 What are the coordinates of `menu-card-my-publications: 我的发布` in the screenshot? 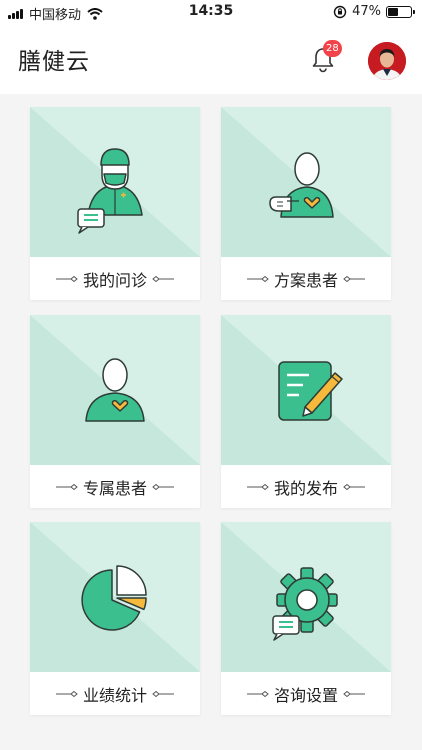 It's located at (306, 411).